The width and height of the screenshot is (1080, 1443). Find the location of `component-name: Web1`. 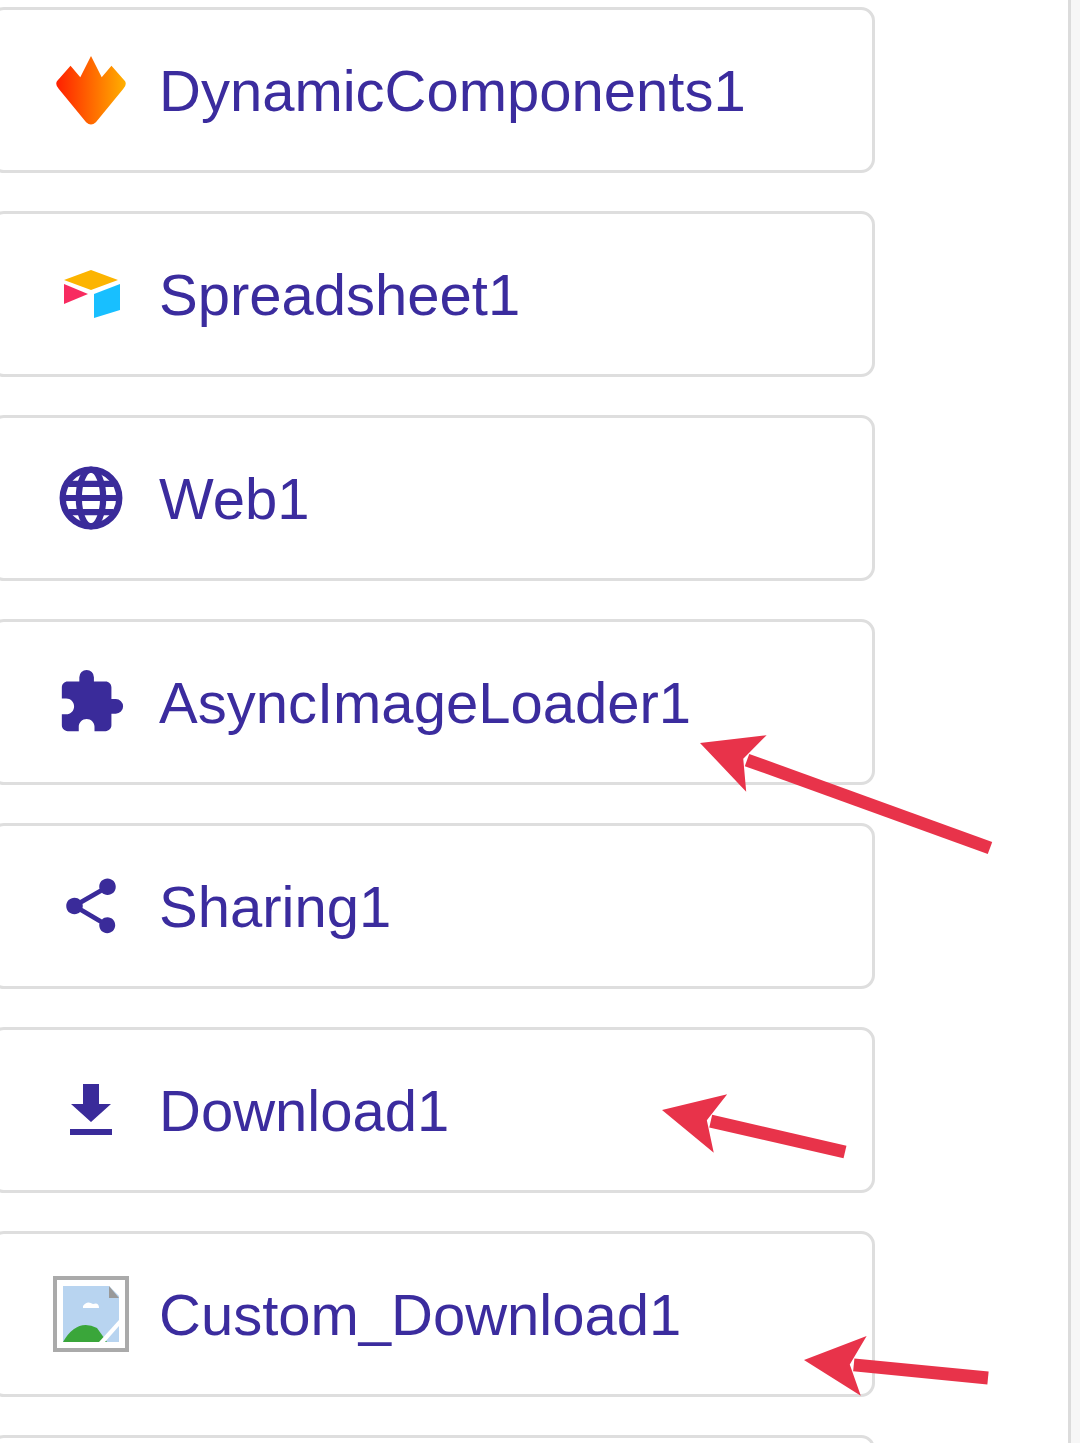

component-name: Web1 is located at coordinates (234, 498).